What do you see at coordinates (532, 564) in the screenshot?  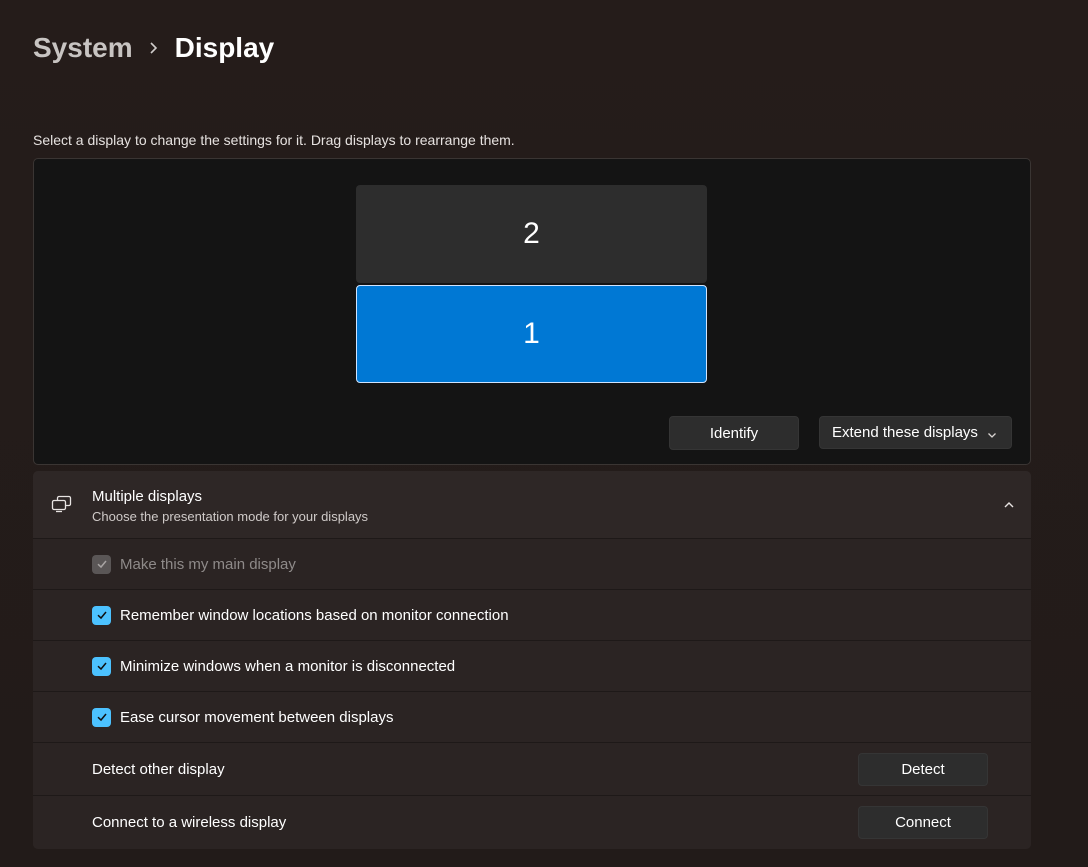 I see `option-main-display: Make this my main display` at bounding box center [532, 564].